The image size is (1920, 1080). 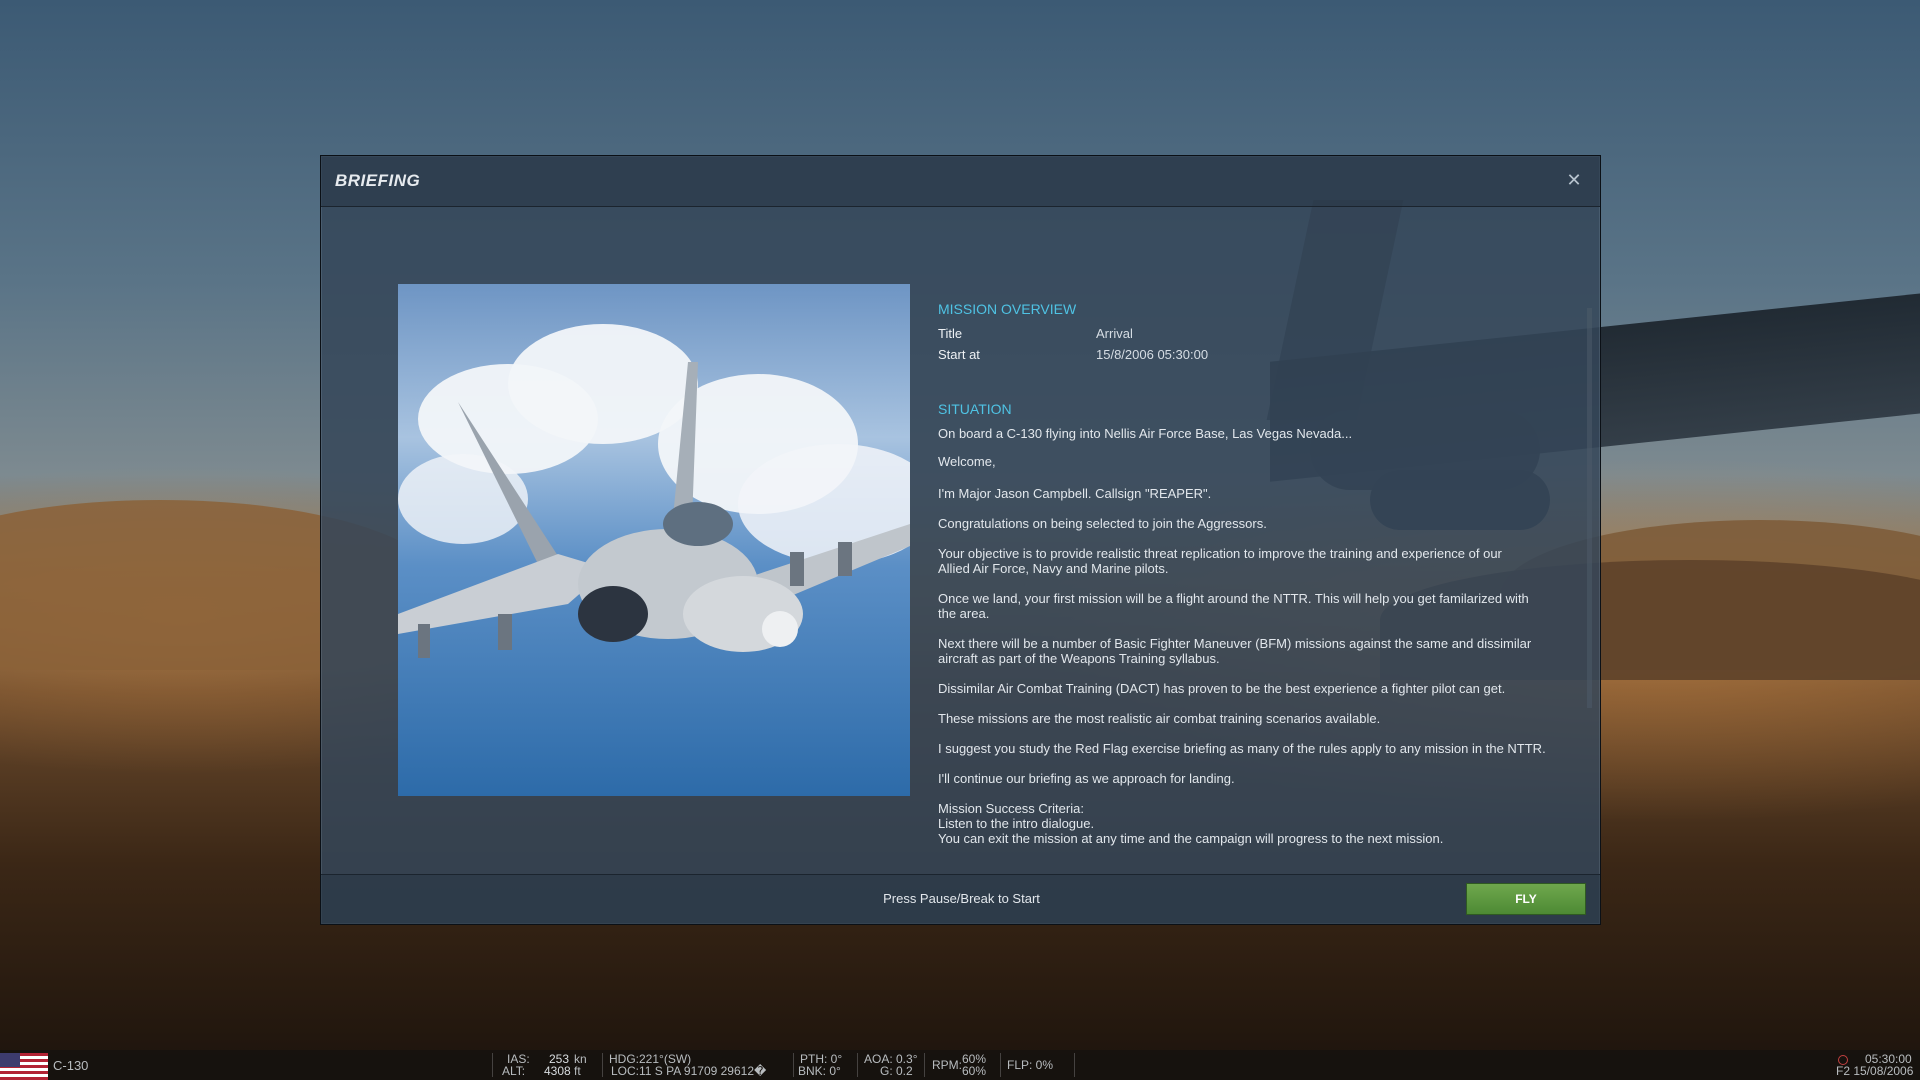 I want to click on fighter-jet-icon, so click(x=654, y=510).